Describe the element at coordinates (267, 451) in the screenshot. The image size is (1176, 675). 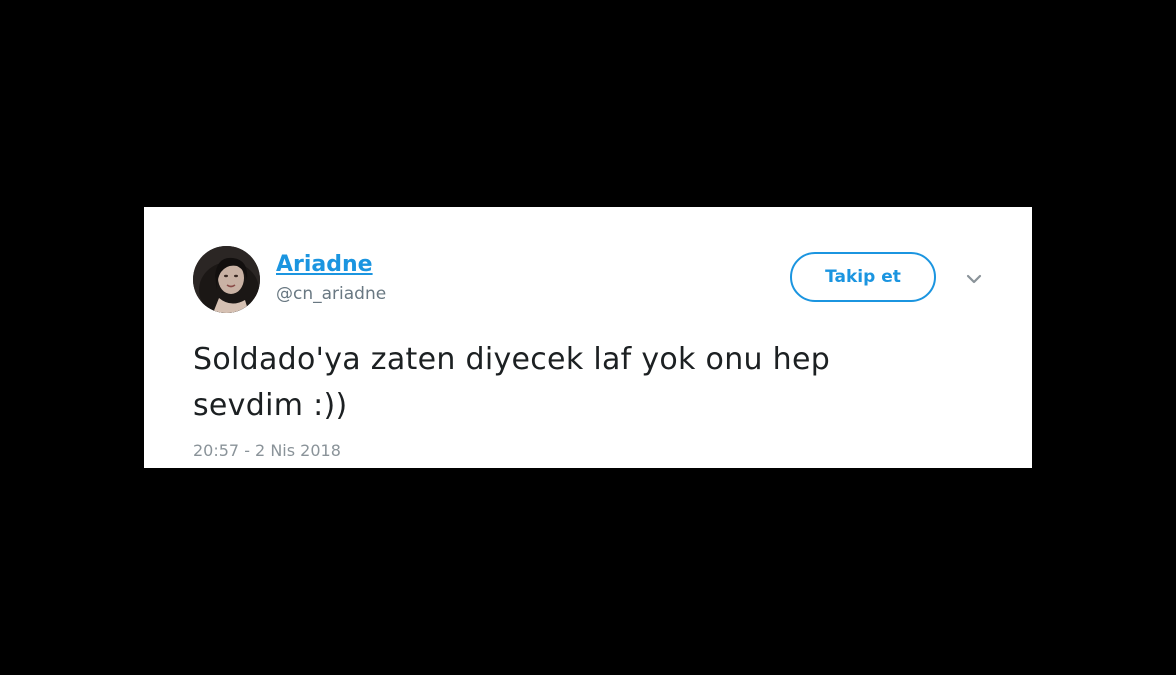
I see `timestamp: 20:57 - 2 Nis 2018` at that location.